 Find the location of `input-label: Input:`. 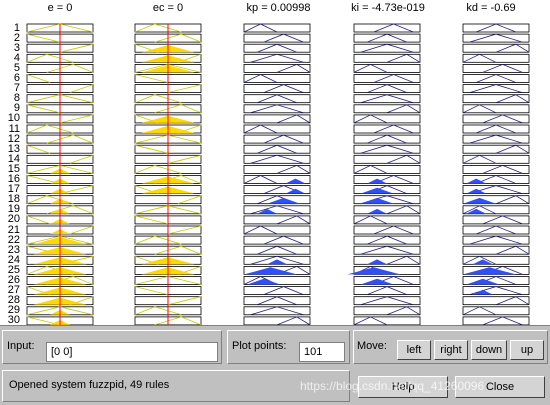

input-label: Input: is located at coordinates (21, 346).